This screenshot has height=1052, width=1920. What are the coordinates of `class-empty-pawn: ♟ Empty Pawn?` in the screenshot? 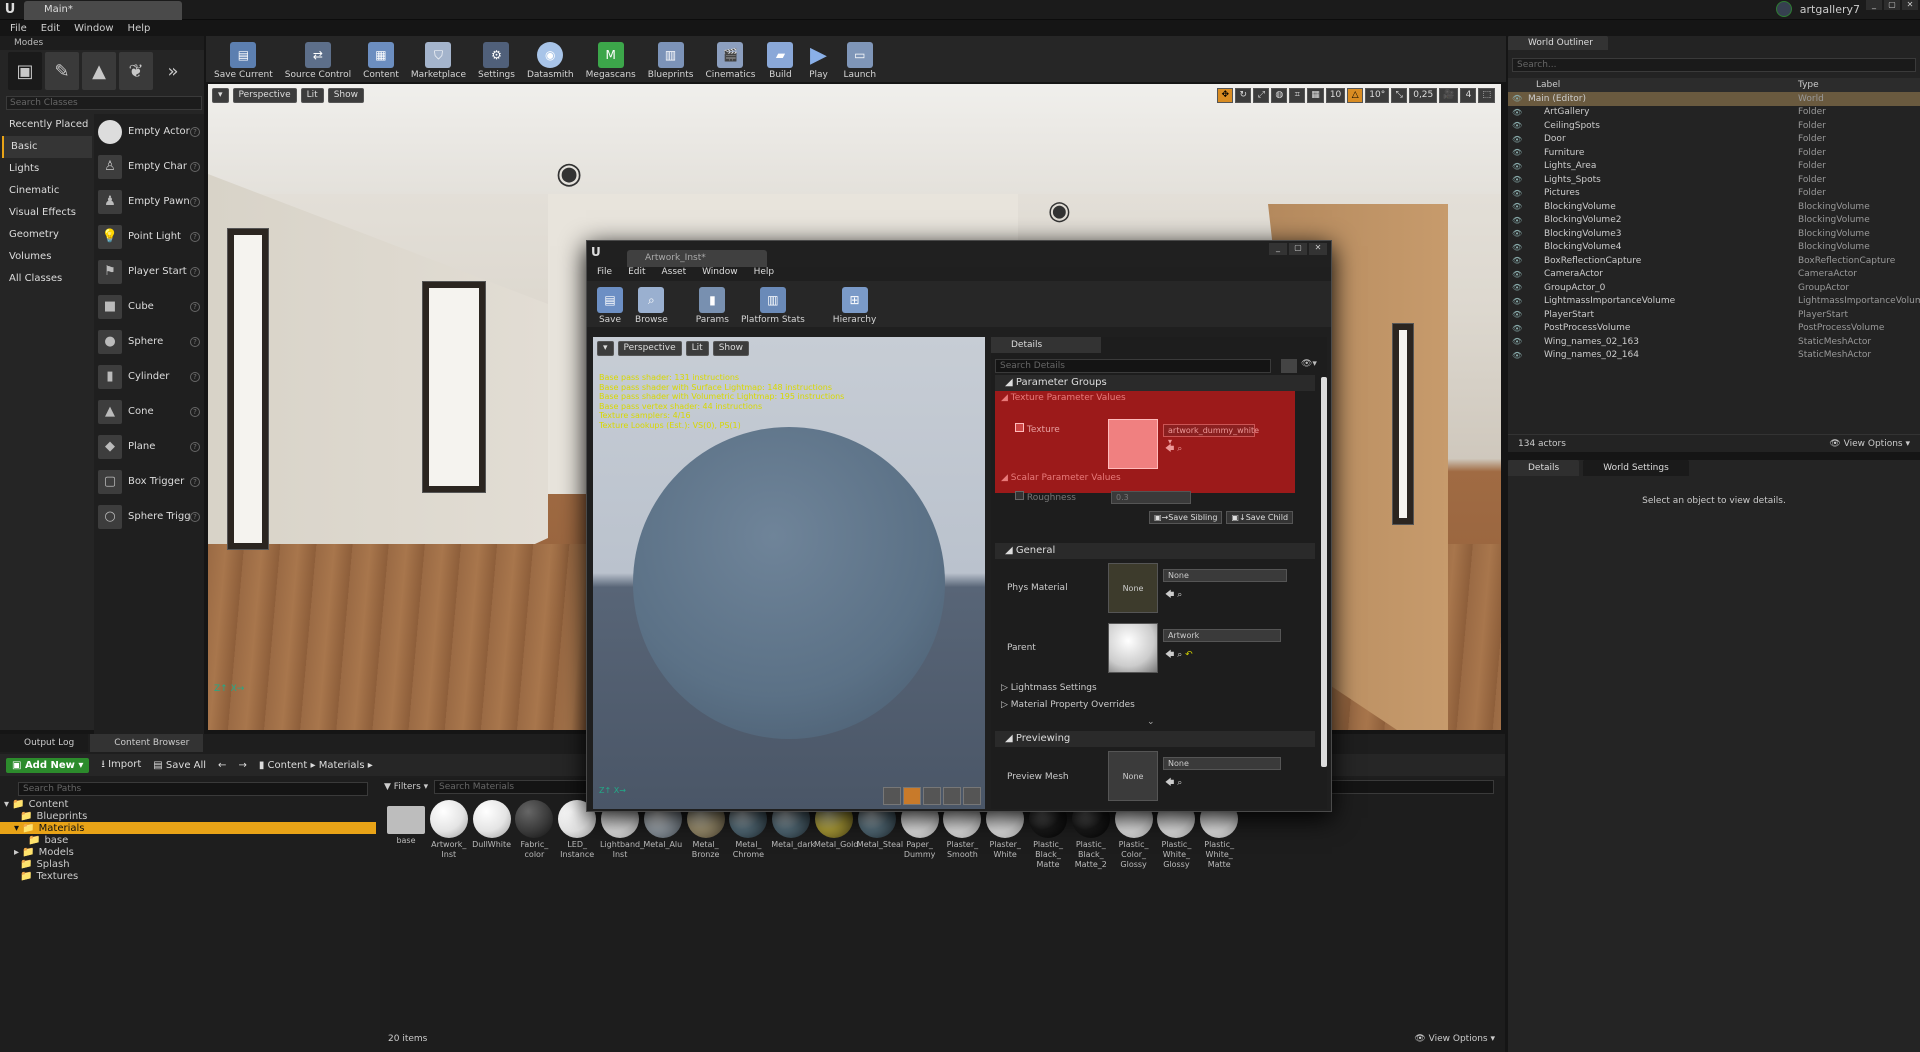 It's located at (149, 201).